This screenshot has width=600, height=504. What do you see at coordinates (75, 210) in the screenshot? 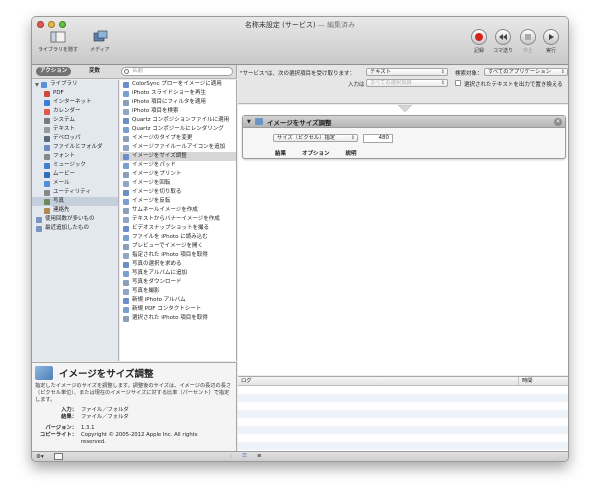
I see `sidebar-item-category: 連絡先` at bounding box center [75, 210].